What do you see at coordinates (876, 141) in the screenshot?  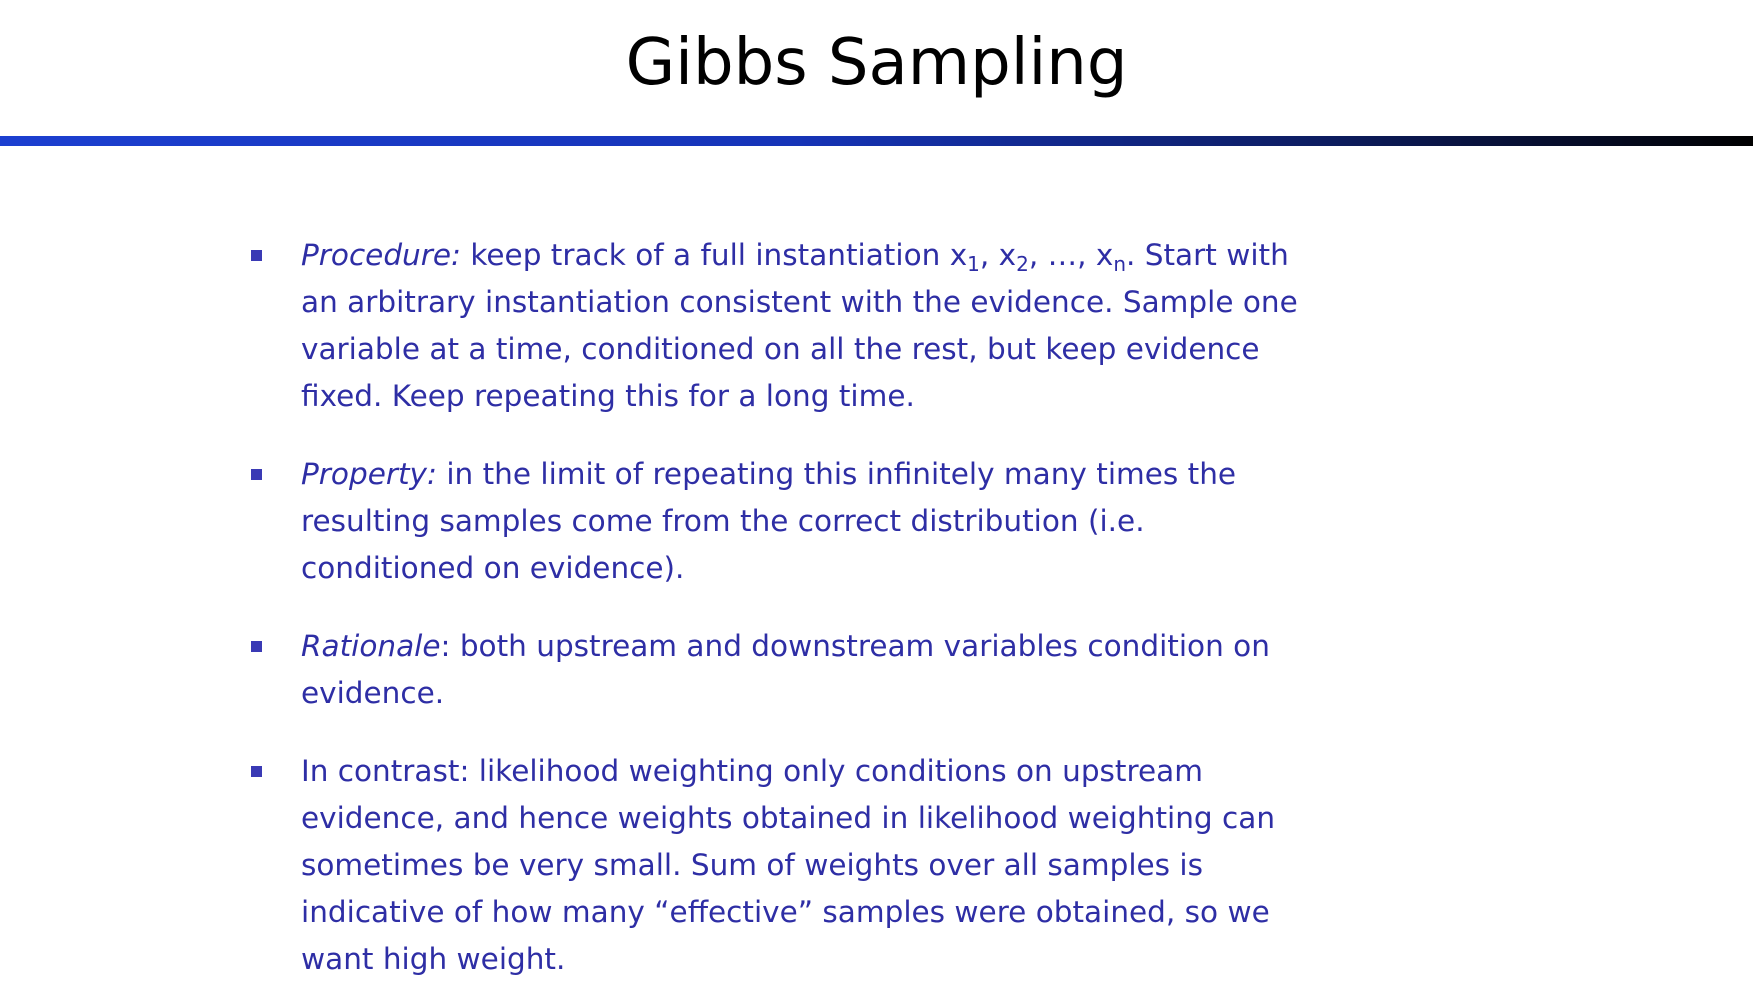 I see `title-divider` at bounding box center [876, 141].